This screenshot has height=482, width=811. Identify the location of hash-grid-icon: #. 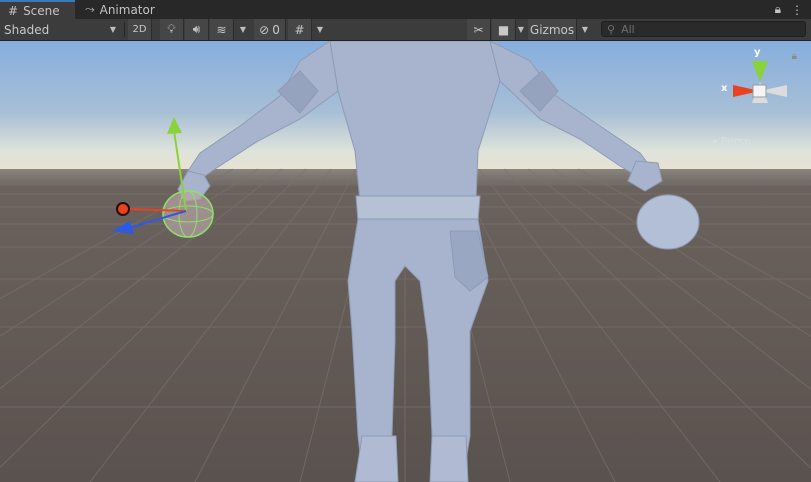
(13, 10).